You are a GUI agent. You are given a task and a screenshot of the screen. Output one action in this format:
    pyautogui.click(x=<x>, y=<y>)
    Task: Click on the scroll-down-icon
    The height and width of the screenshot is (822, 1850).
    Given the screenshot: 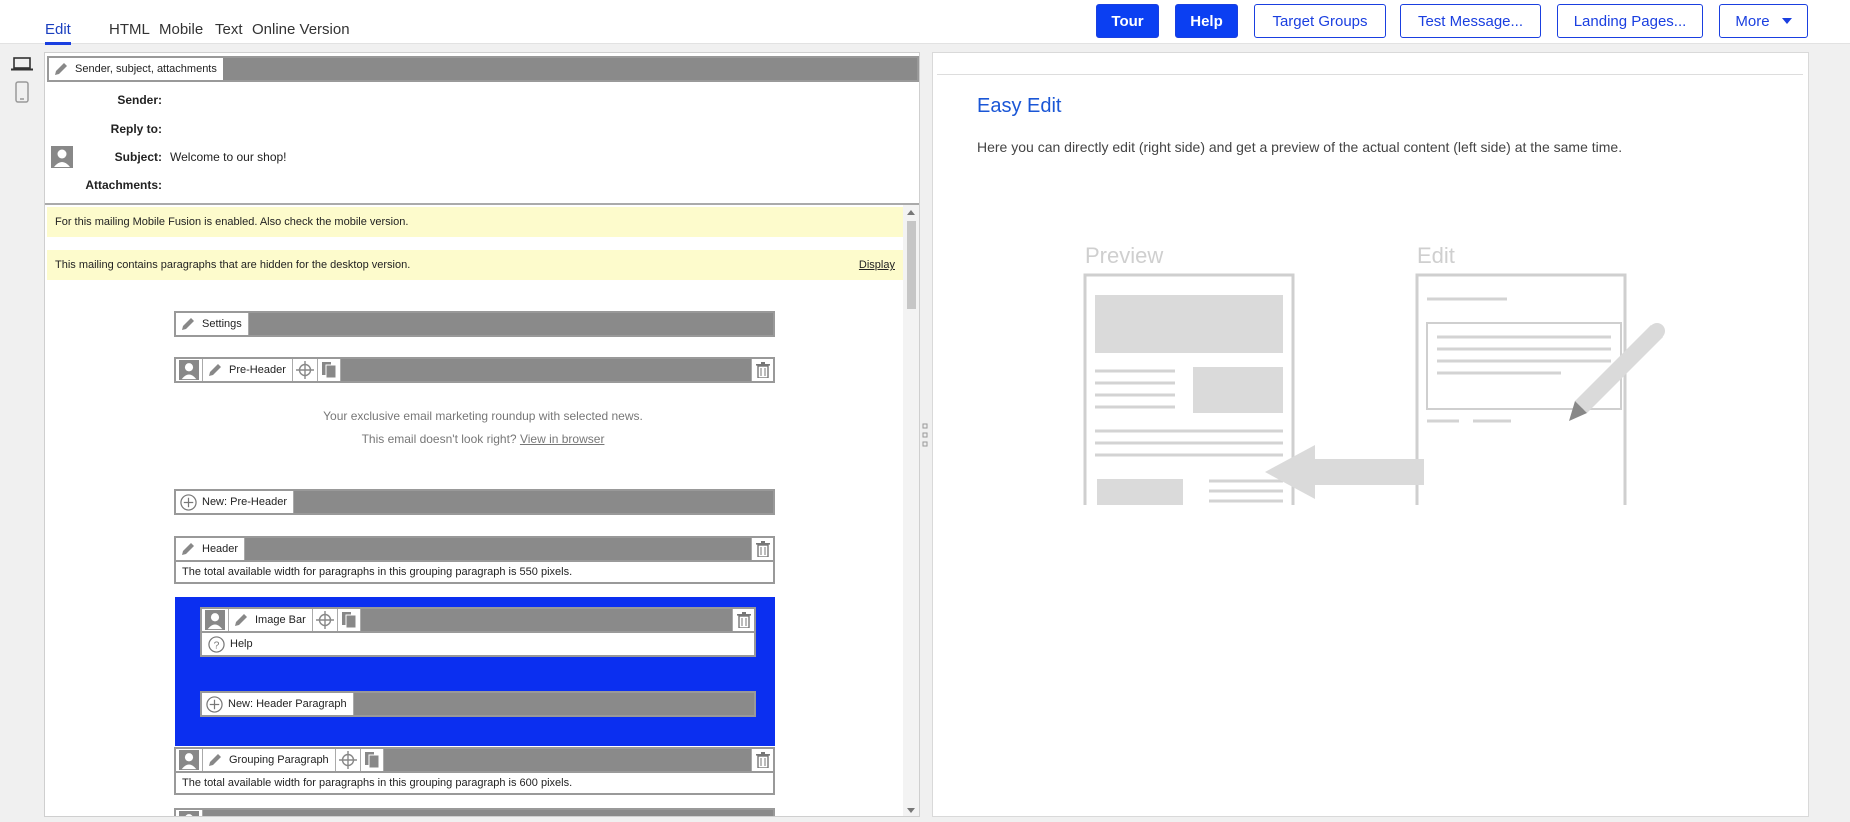 What is the action you would take?
    pyautogui.click(x=911, y=810)
    